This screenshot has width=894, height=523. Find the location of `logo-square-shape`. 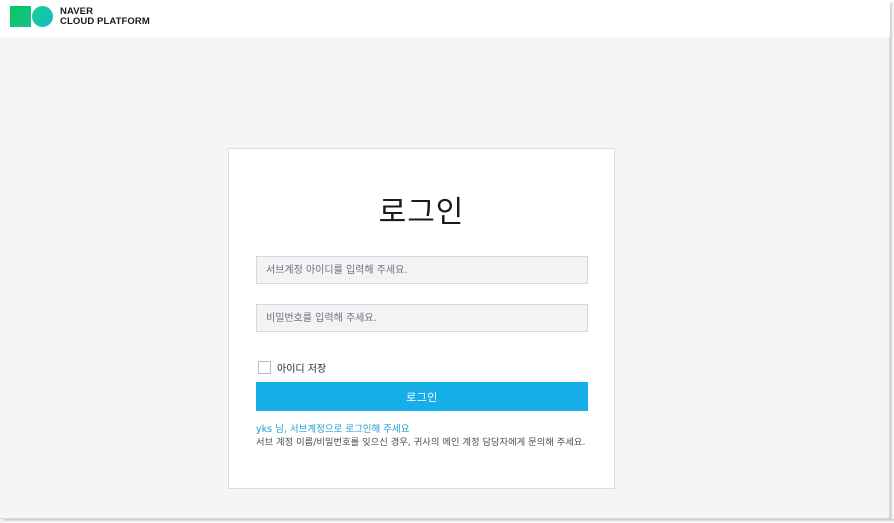

logo-square-shape is located at coordinates (20, 16).